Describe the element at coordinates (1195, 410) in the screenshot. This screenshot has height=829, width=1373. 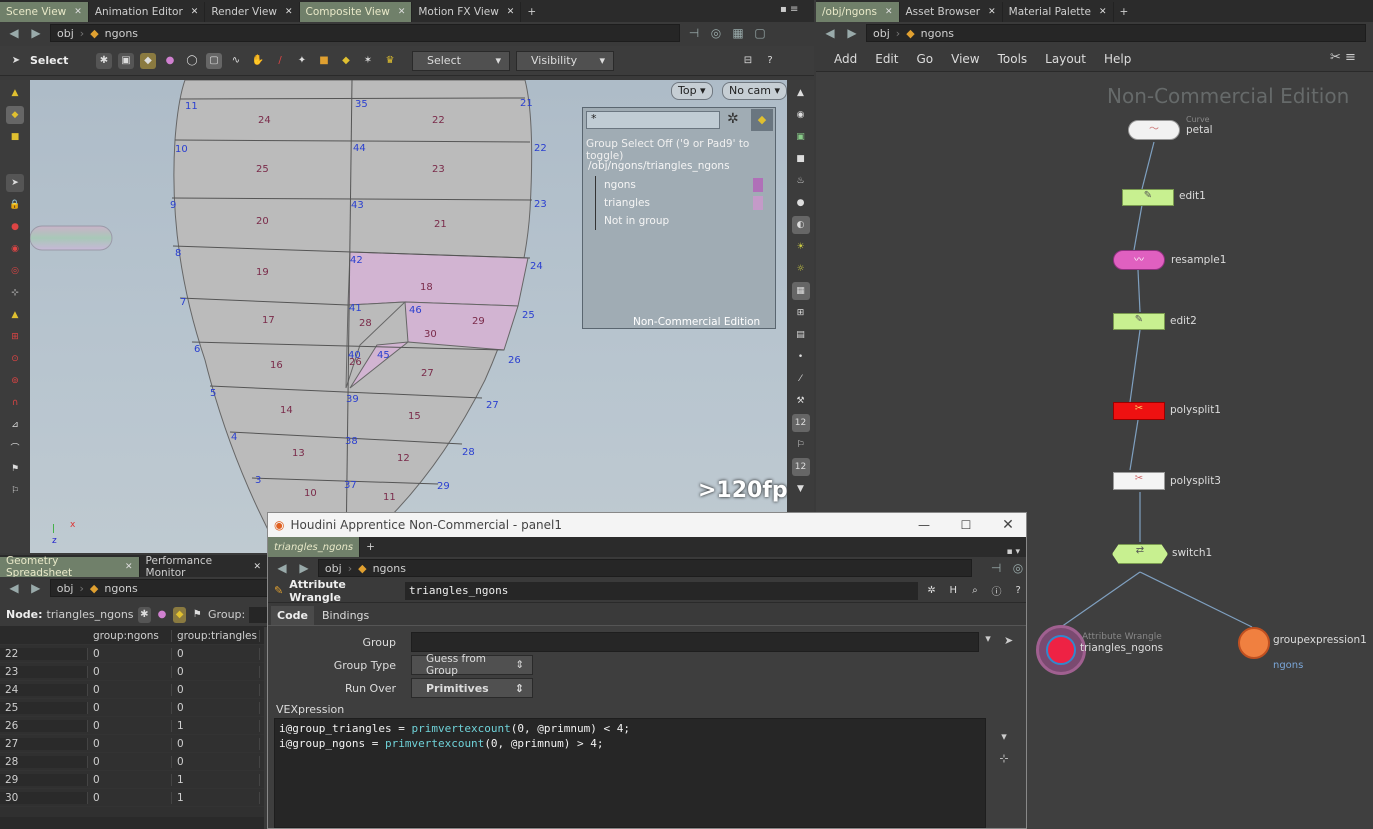
I see `polysplit1-node-label: polysplit1` at that location.